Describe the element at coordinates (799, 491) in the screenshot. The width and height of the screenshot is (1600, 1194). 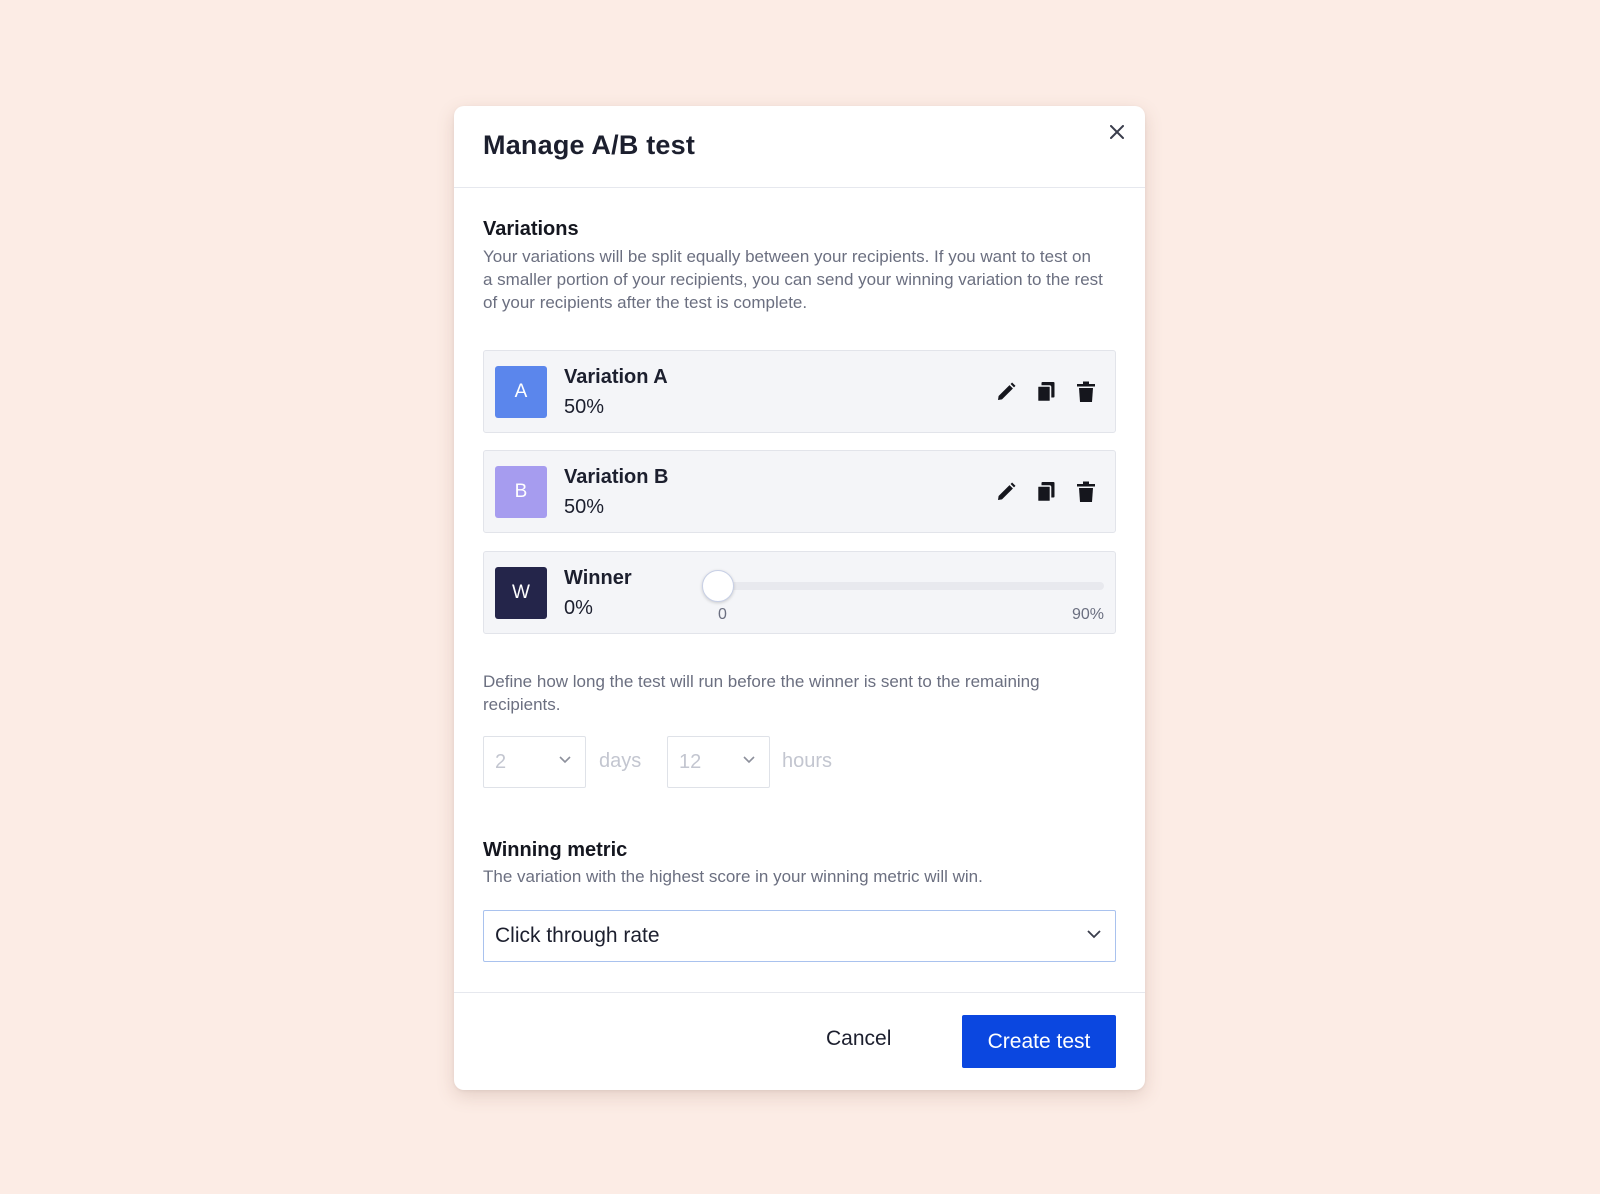
I see `variation-card-b: B Variation B 50%` at that location.